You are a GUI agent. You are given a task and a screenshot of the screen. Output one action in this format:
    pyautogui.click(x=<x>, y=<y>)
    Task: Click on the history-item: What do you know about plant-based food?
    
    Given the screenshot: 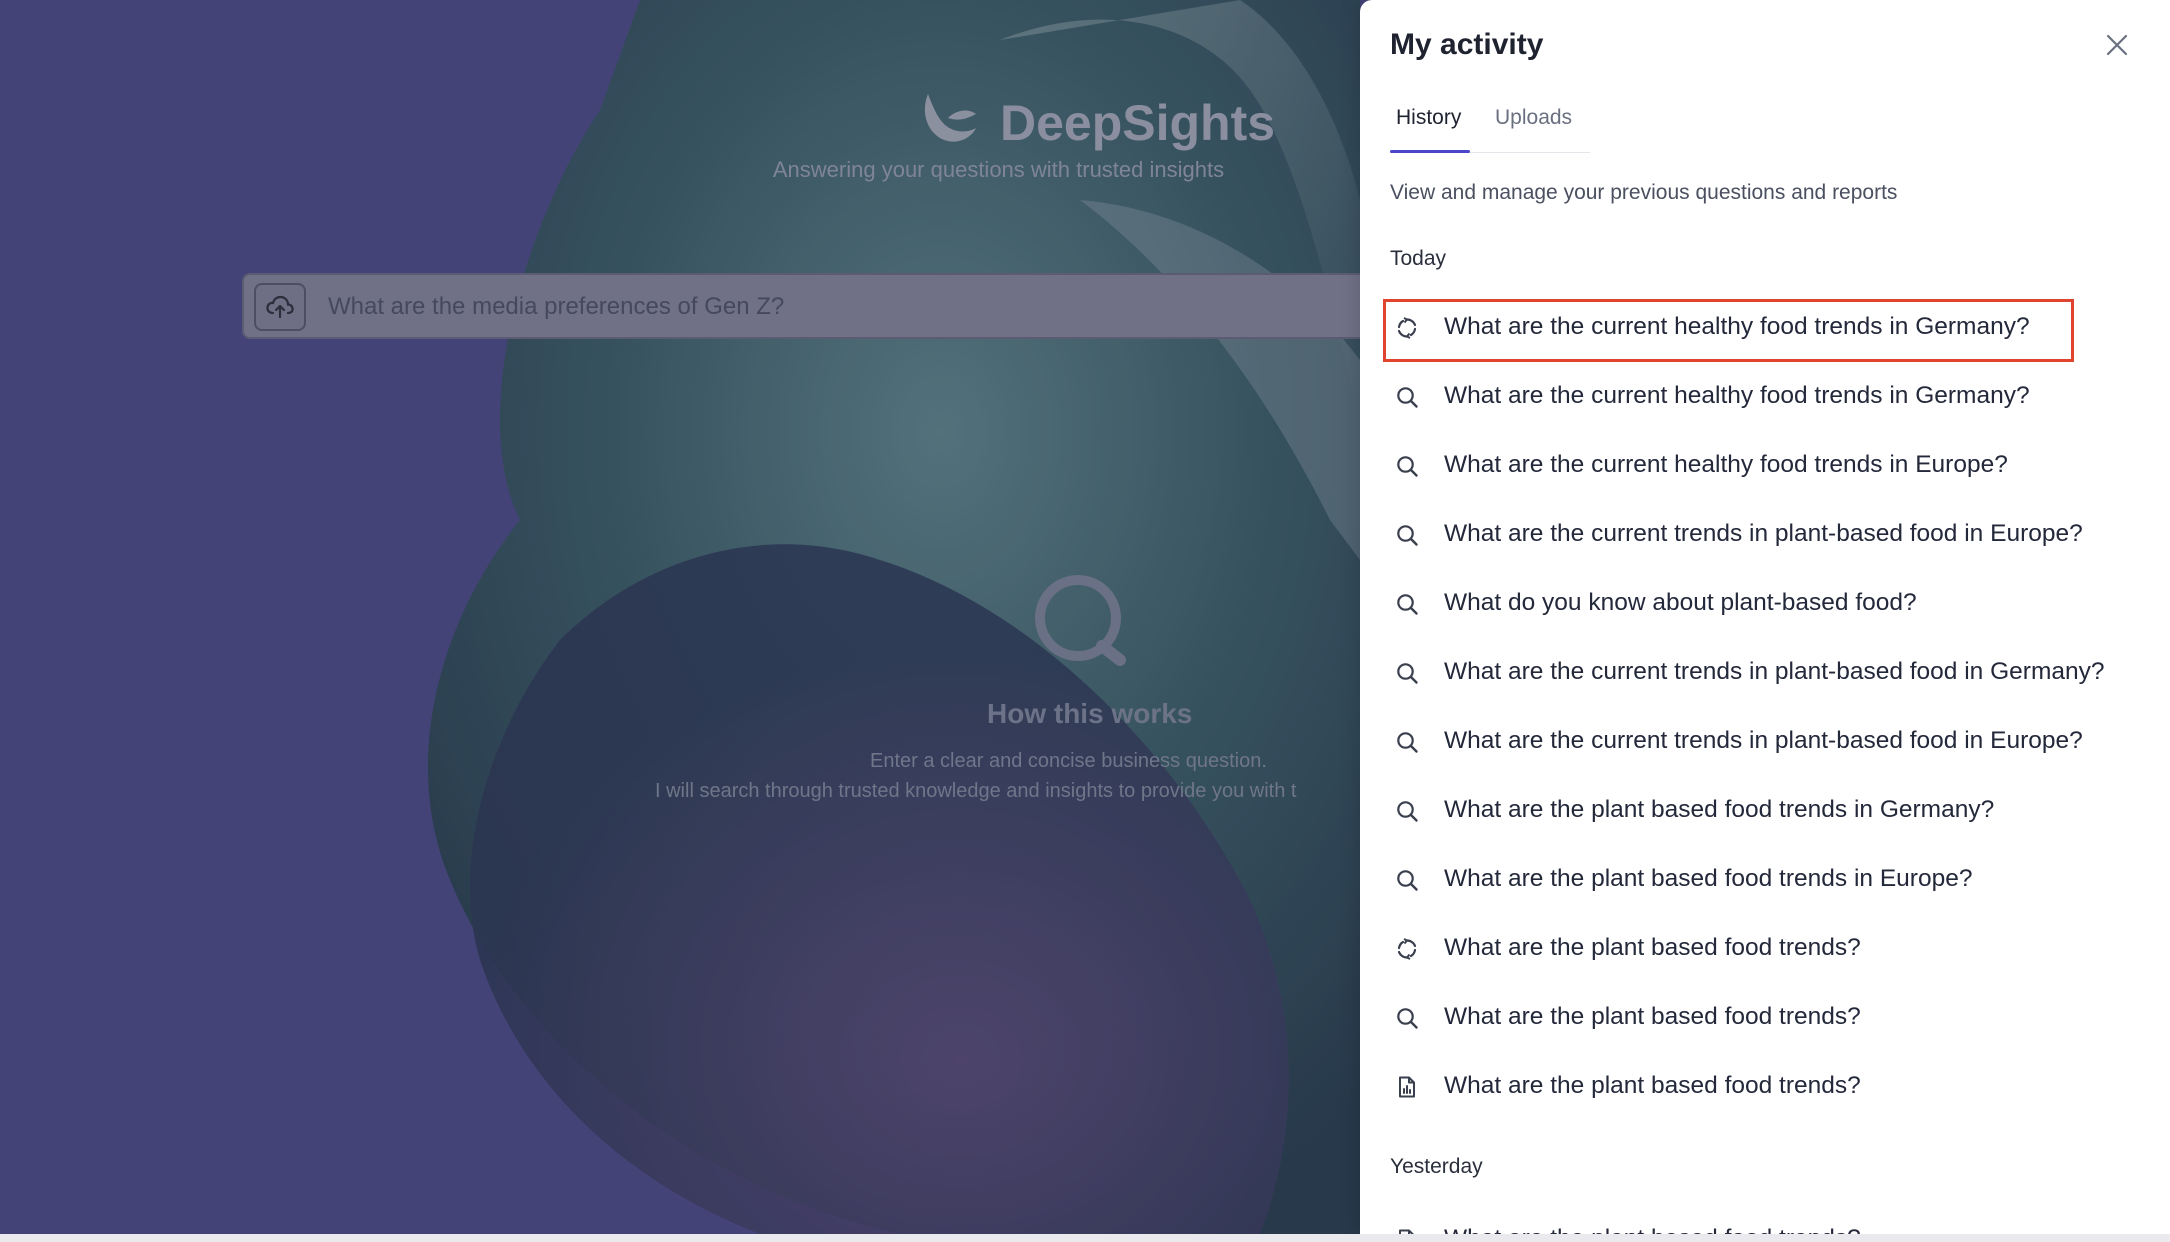 What is the action you would take?
    pyautogui.click(x=1749, y=604)
    